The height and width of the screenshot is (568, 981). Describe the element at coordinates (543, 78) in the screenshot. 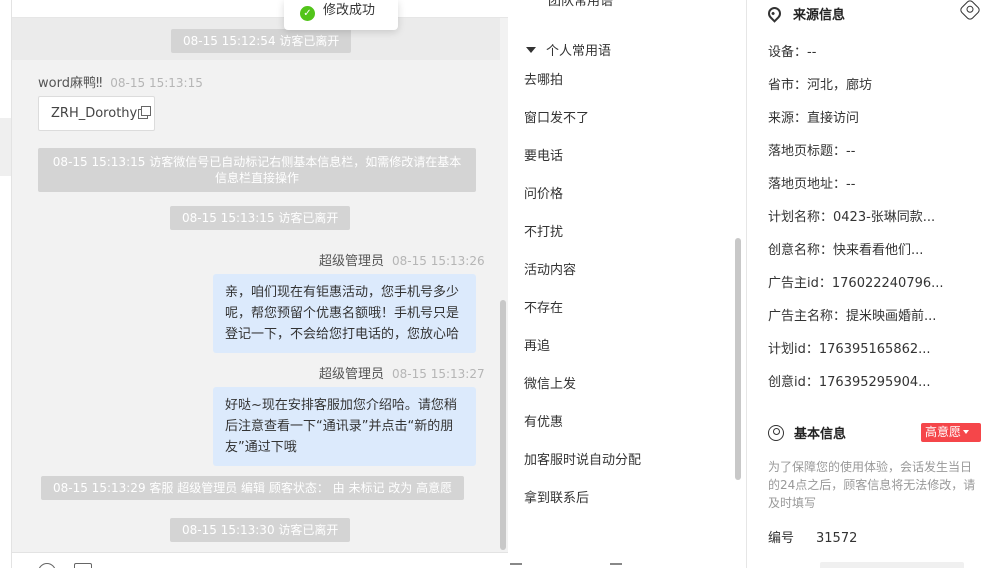

I see `phrase-item: 去哪拍` at that location.